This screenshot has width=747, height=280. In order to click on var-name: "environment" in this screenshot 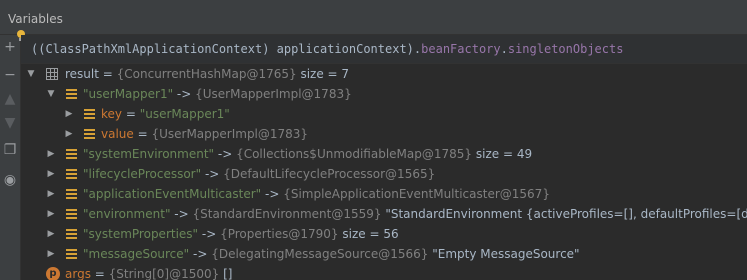, I will do `click(127, 214)`.